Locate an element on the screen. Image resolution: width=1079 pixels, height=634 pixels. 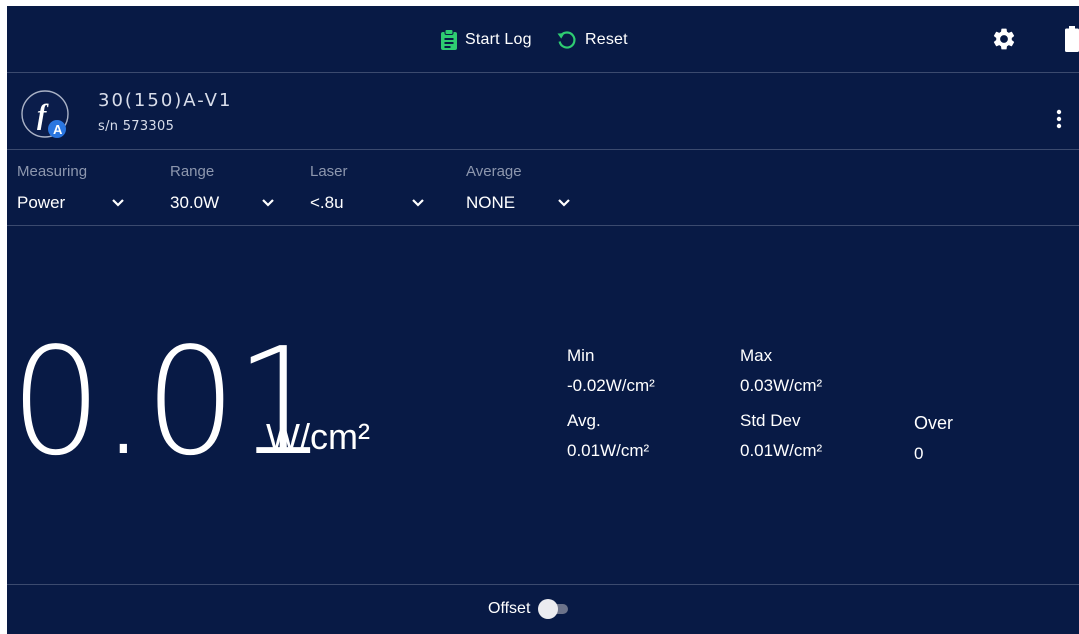
range-dropdown: Range 30.0W is located at coordinates (230, 190).